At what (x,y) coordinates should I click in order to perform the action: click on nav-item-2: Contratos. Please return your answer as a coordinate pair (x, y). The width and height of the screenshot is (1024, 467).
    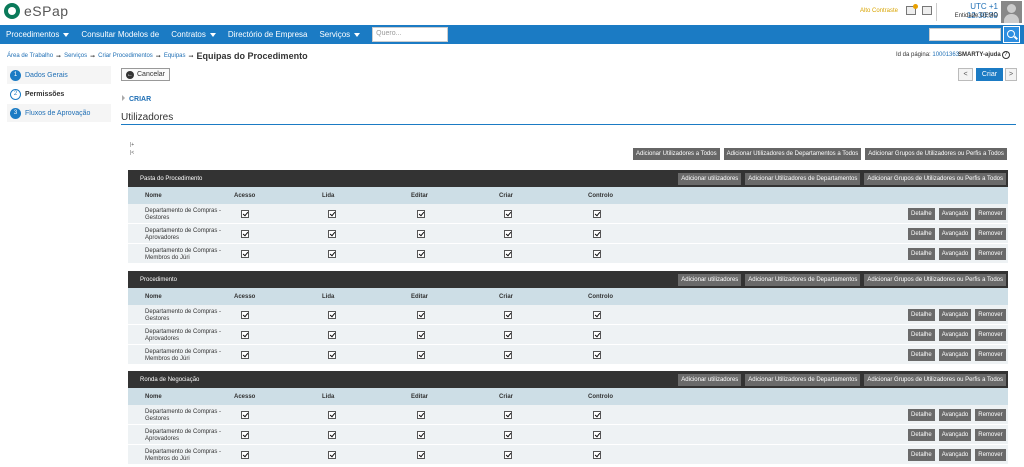
    Looking at the image, I should click on (193, 34).